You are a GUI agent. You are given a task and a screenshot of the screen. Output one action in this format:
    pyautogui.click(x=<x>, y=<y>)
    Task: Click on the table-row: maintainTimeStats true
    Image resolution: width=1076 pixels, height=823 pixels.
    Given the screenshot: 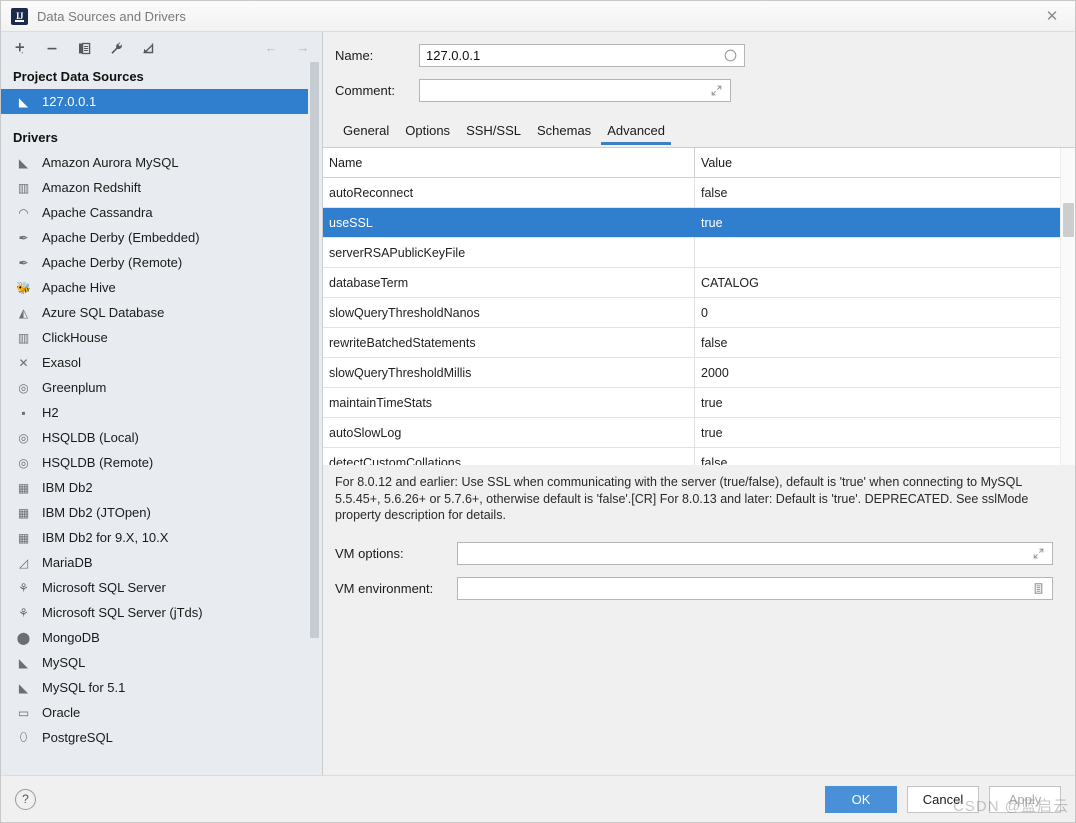 What is the action you would take?
    pyautogui.click(x=691, y=403)
    